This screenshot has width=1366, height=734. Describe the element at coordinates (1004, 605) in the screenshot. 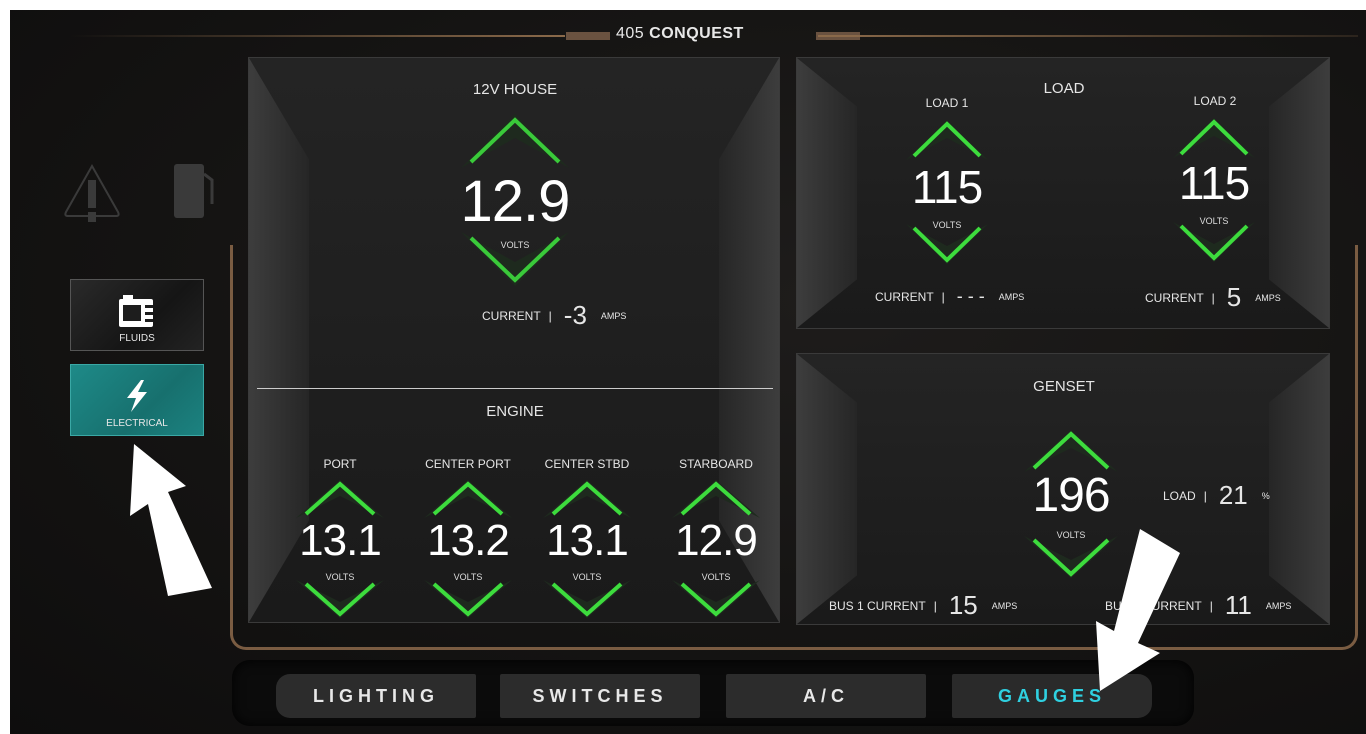

I see `genset-bus1-unit: AMPS` at that location.